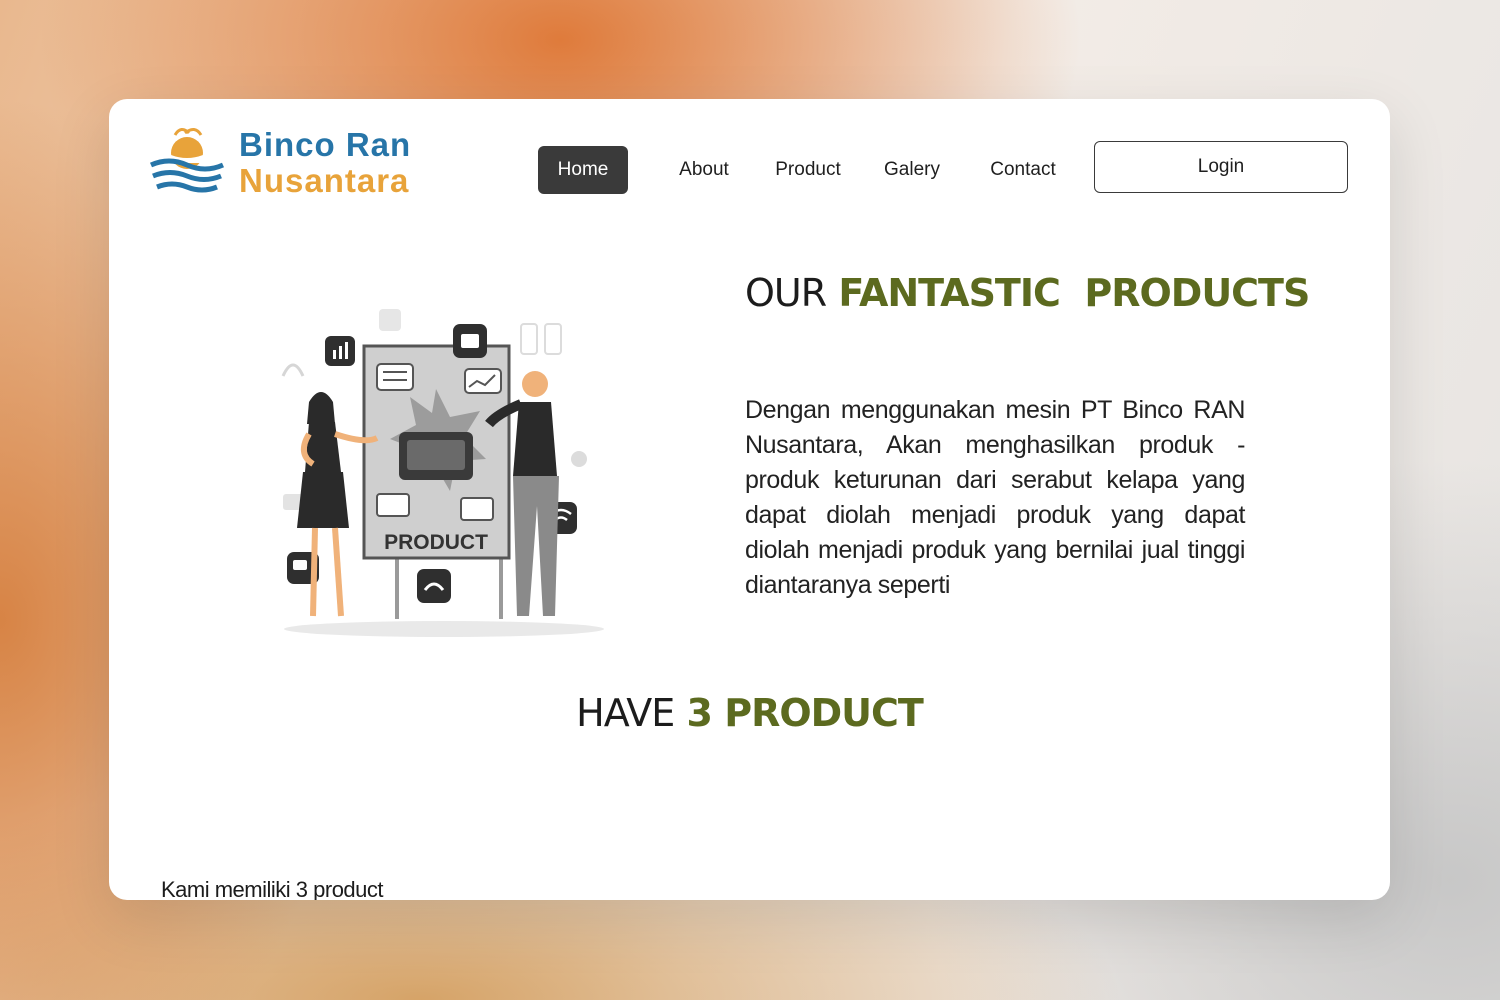  Describe the element at coordinates (436, 542) in the screenshot. I see `illustration-label: PRODUCT` at that location.